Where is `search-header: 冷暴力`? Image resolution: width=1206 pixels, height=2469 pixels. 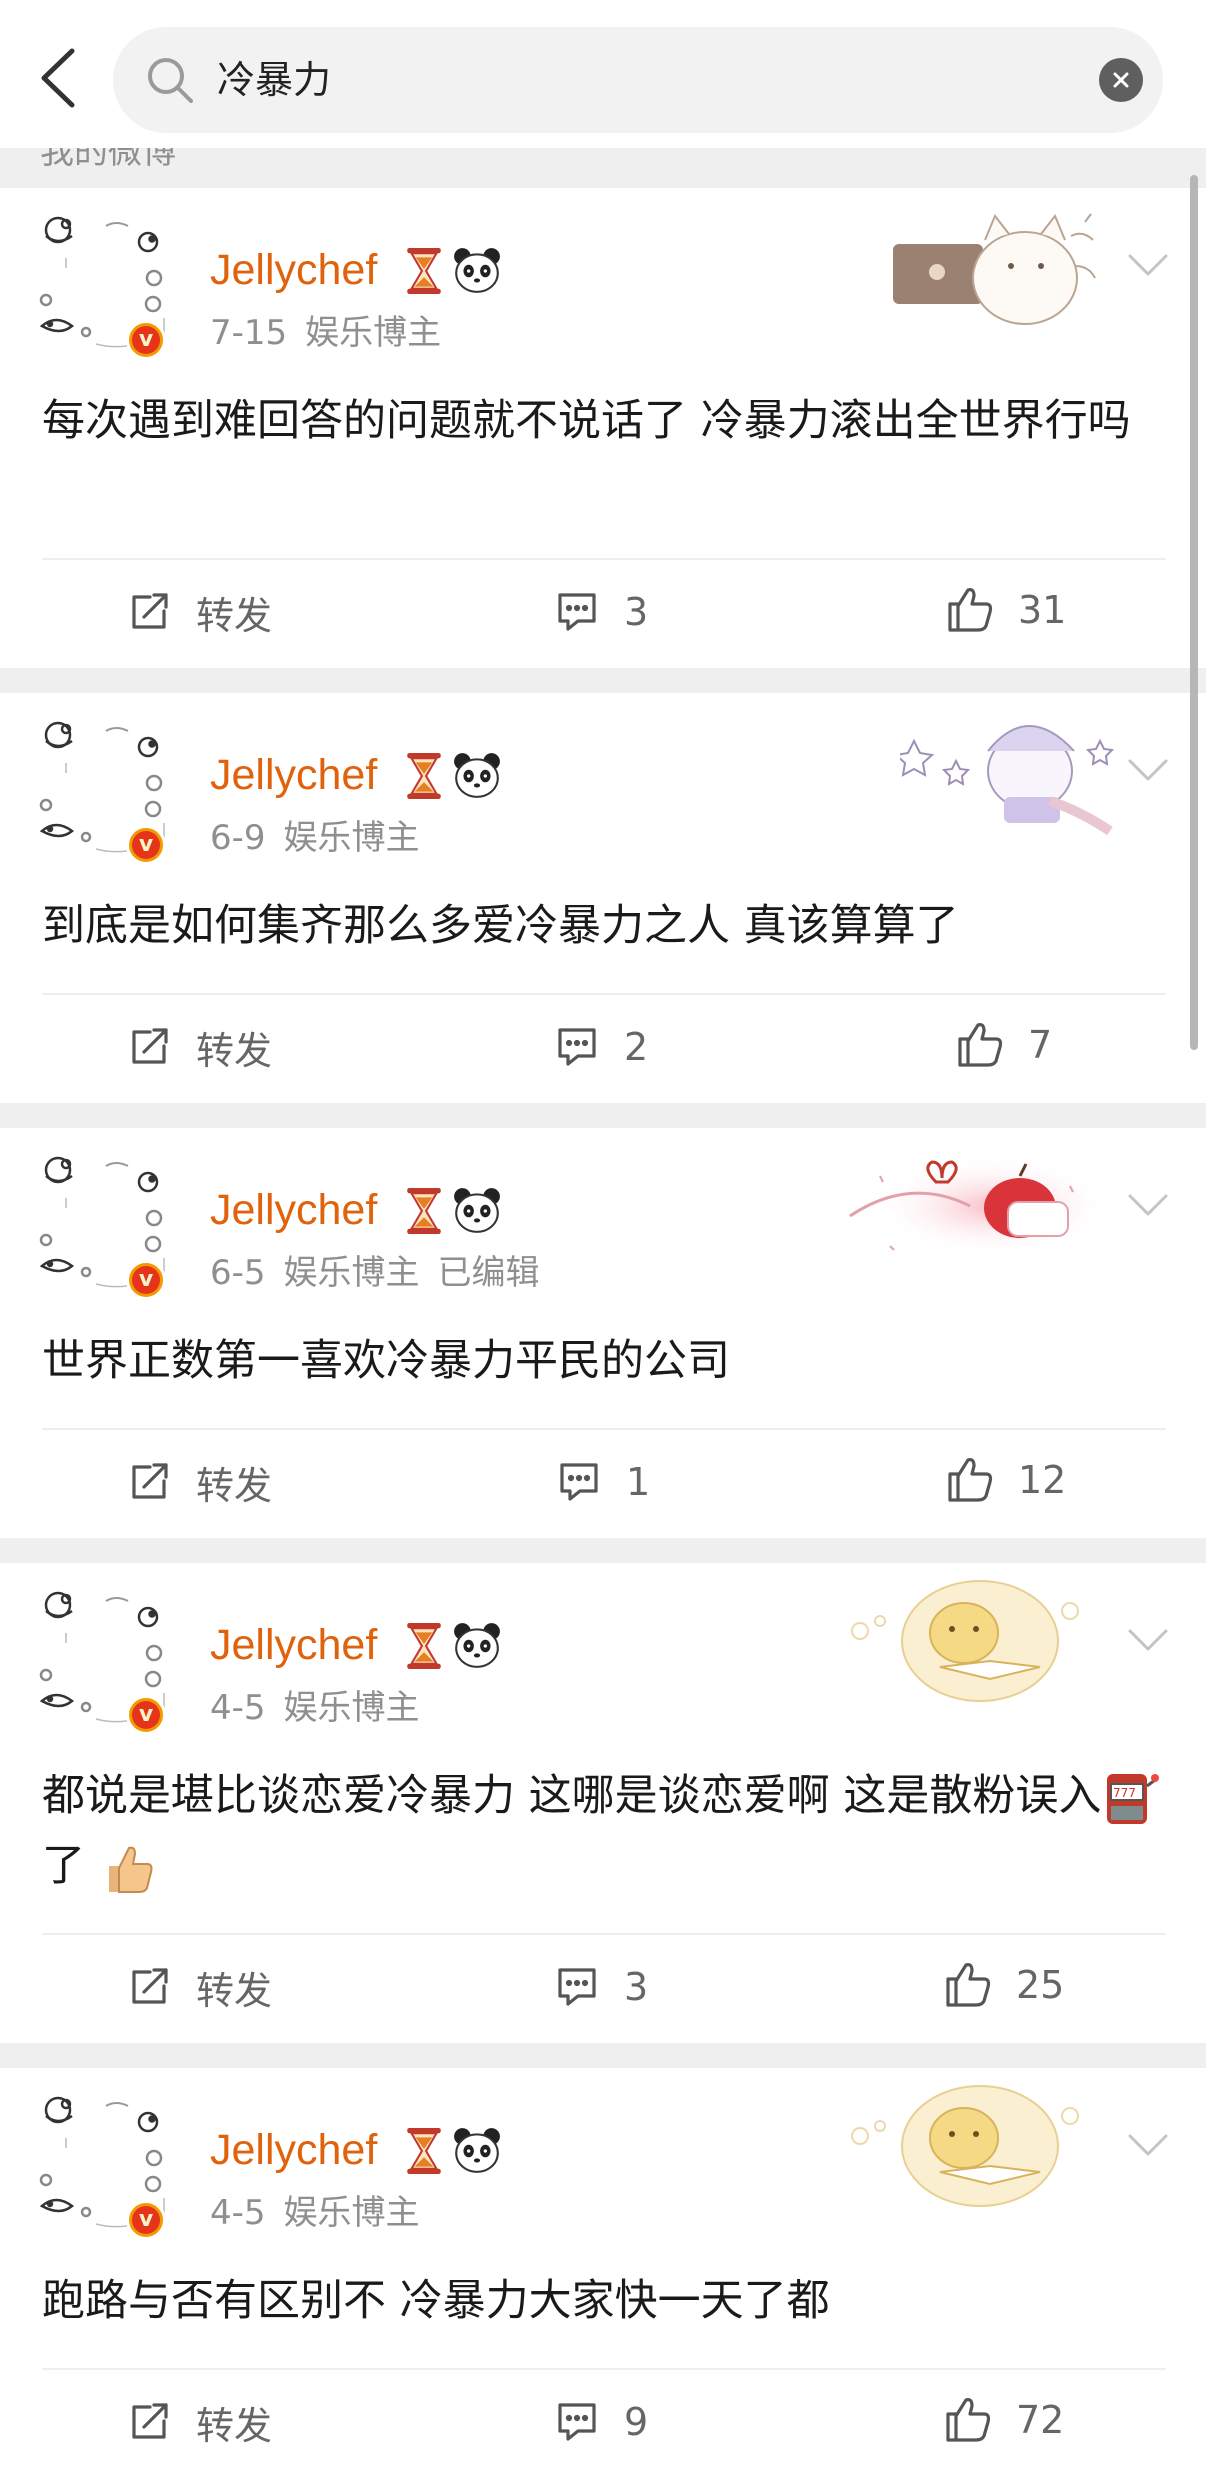 search-header: 冷暴力 is located at coordinates (603, 74).